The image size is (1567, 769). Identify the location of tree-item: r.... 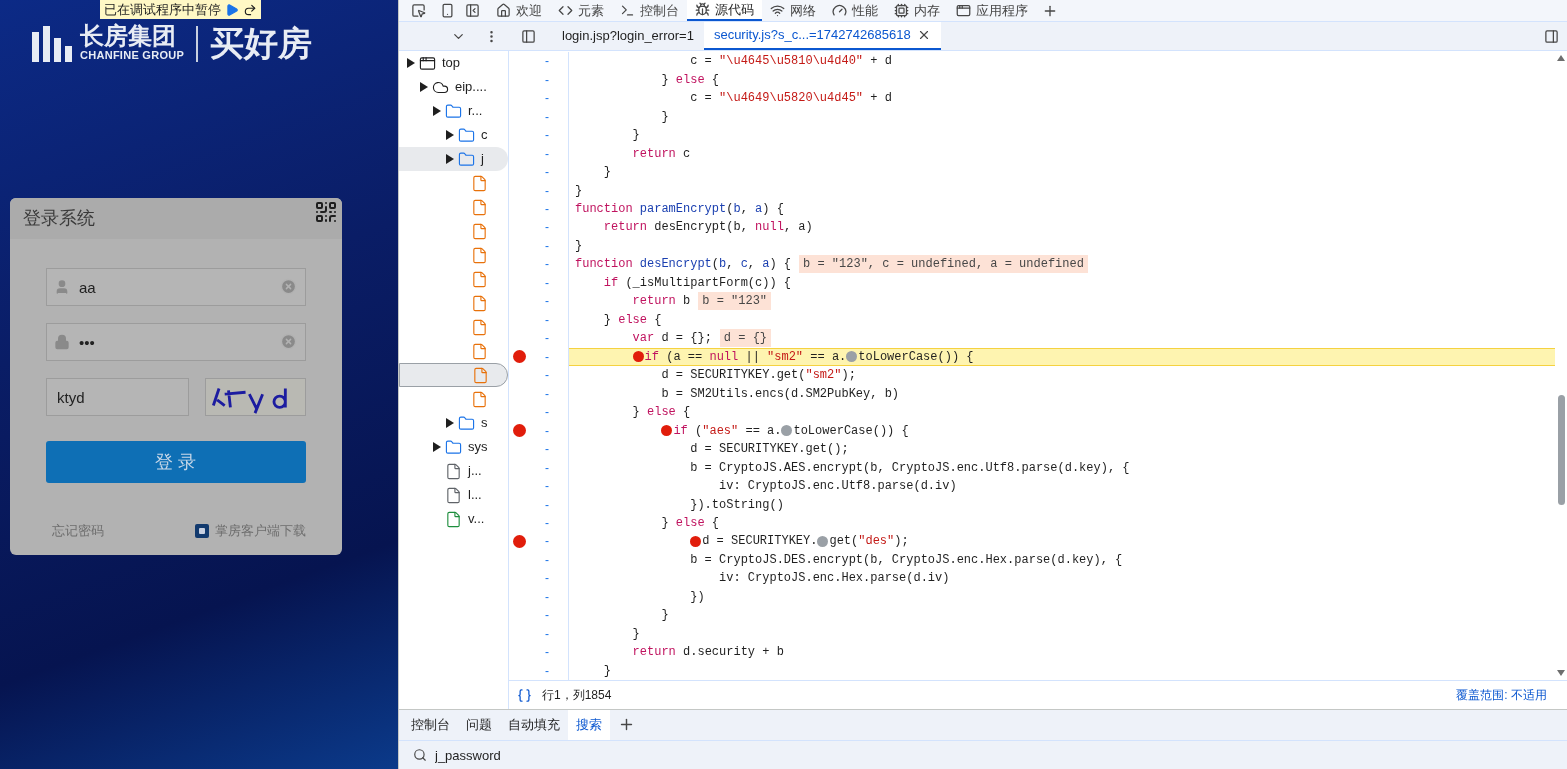
(453, 111).